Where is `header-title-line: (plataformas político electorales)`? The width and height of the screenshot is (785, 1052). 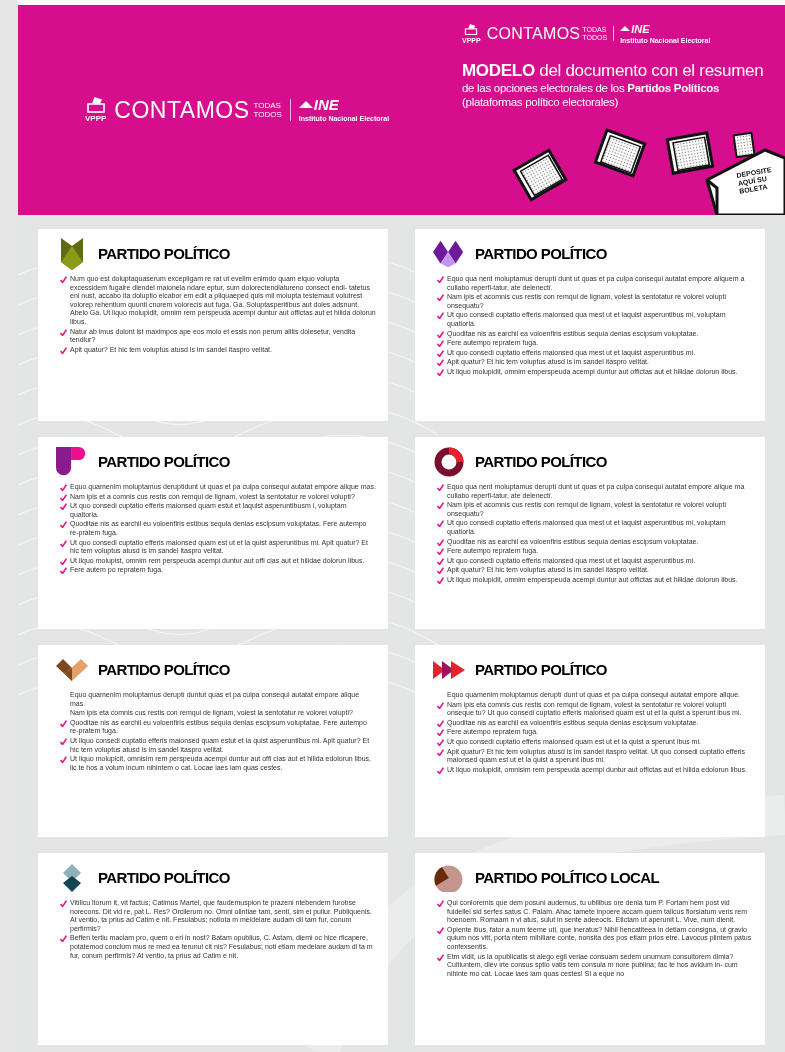 header-title-line: (plataformas político electorales) is located at coordinates (540, 101).